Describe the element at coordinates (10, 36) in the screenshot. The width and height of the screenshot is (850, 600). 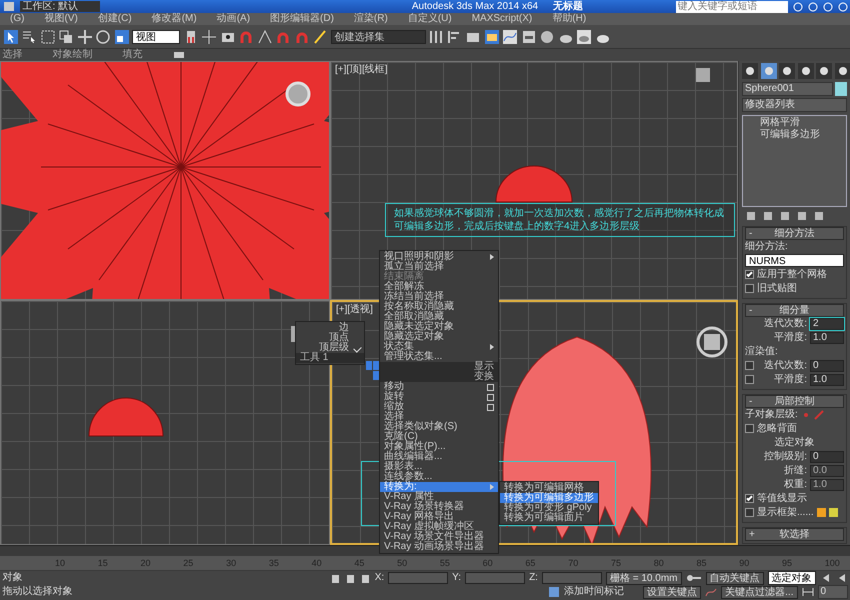
I see `select-object-icon` at that location.